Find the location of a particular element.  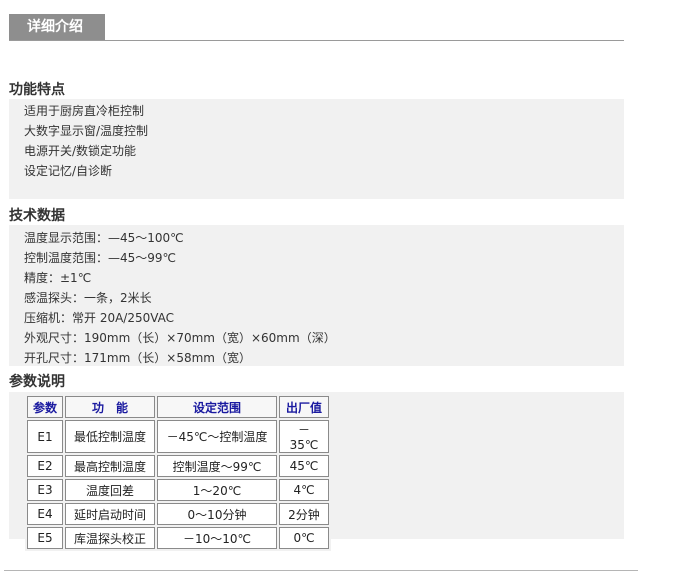

feature-item: 大数字显示窗/温度控制 is located at coordinates (86, 131).